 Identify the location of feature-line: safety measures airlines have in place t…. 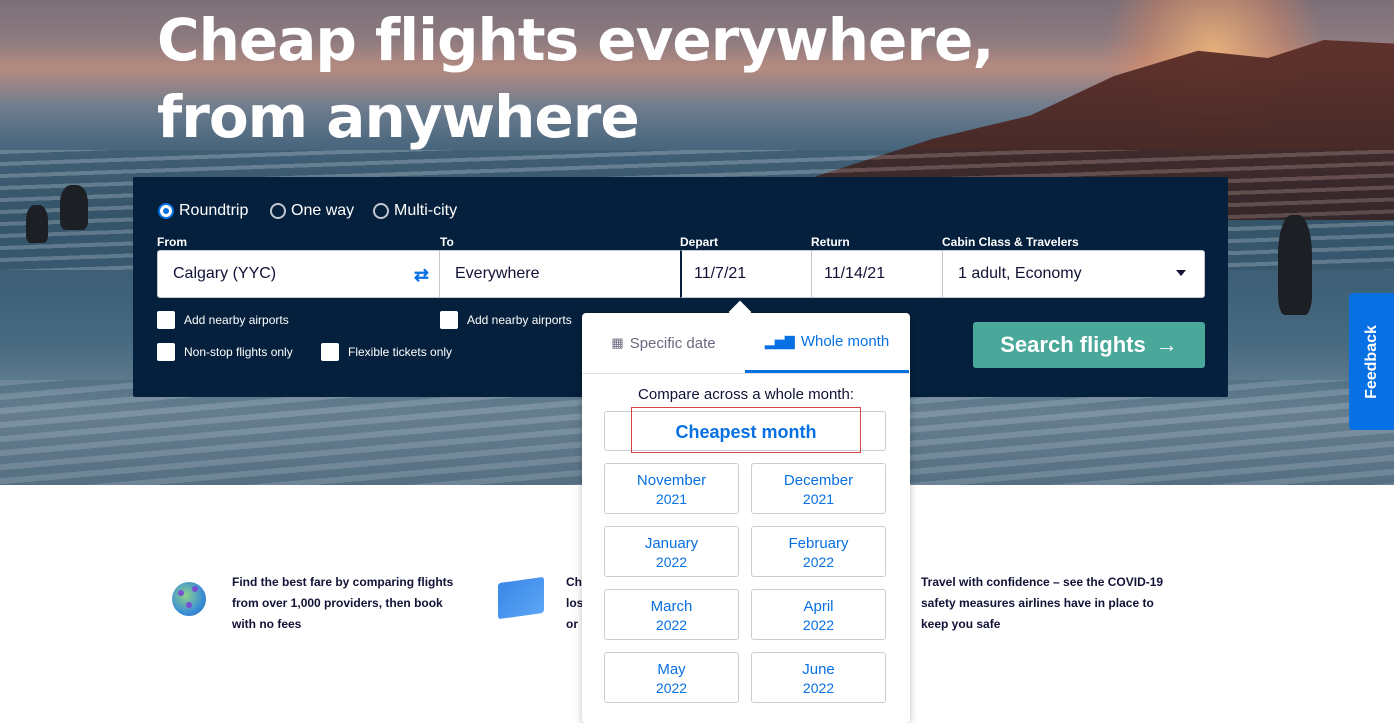
(1037, 603).